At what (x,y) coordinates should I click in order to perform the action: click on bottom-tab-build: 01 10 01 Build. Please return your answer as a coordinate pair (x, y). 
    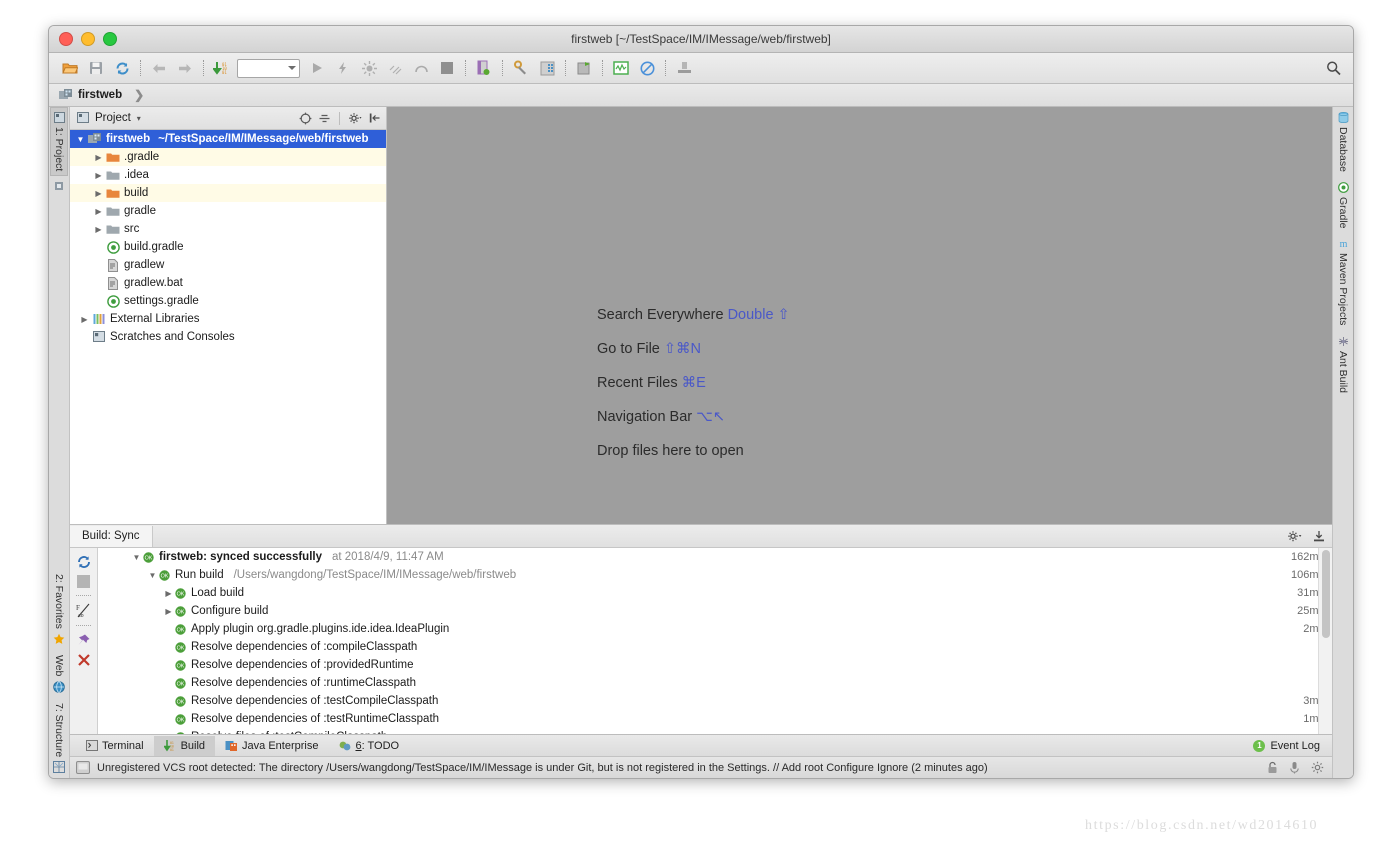
    Looking at the image, I should click on (184, 745).